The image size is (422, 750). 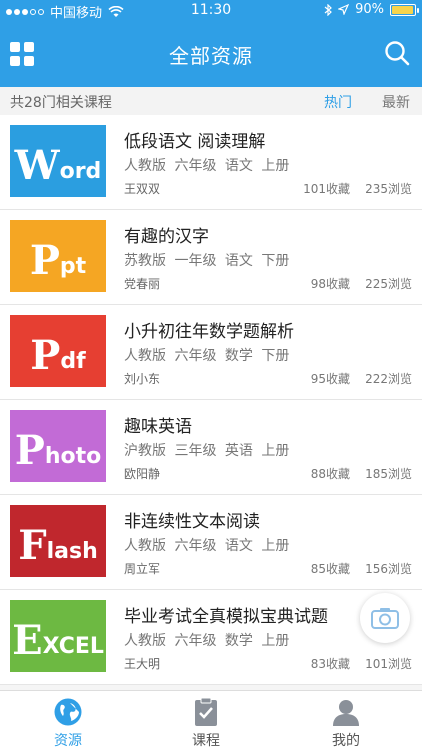 What do you see at coordinates (195, 142) in the screenshot?
I see `item-title: 低段语文 阅读理解` at bounding box center [195, 142].